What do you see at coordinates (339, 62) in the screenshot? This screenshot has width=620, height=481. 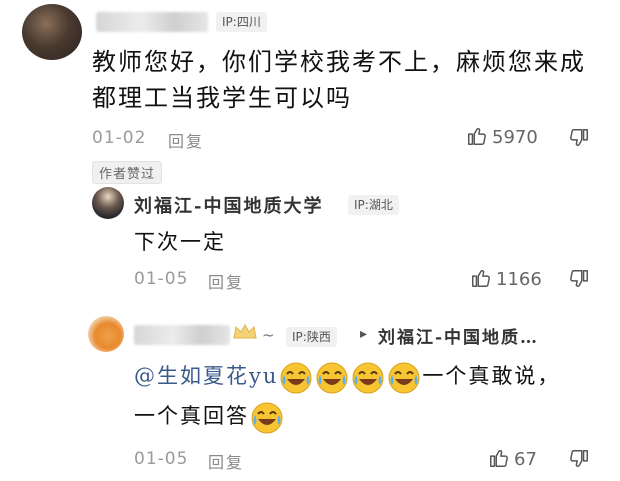 I see `comment-text-line-1: 教师您好，你们学校我考不上，麻烦您来成` at bounding box center [339, 62].